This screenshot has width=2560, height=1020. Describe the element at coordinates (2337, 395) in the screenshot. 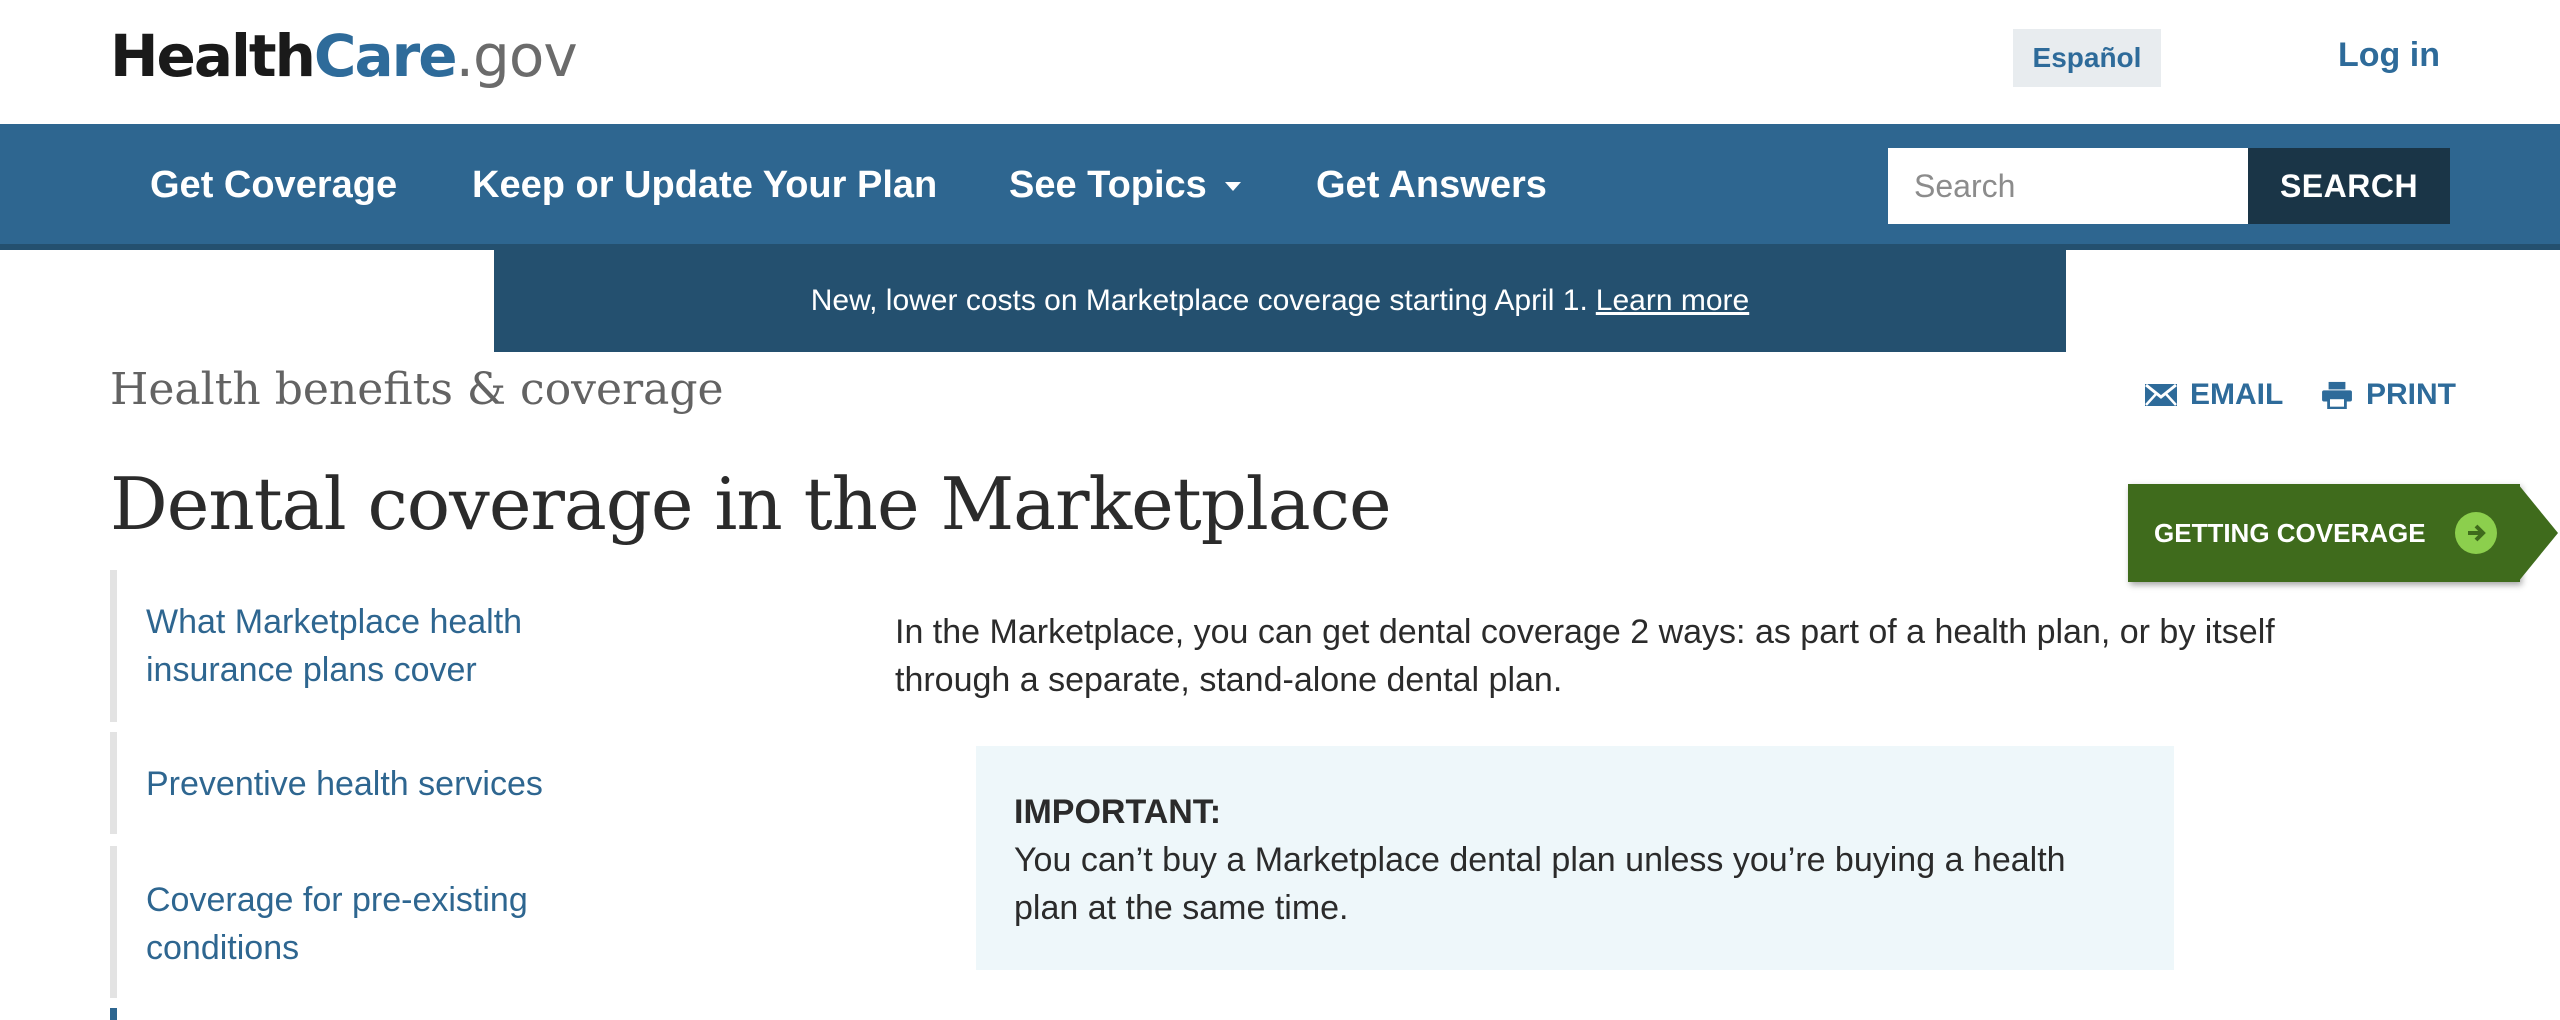

I see `print-icon` at that location.